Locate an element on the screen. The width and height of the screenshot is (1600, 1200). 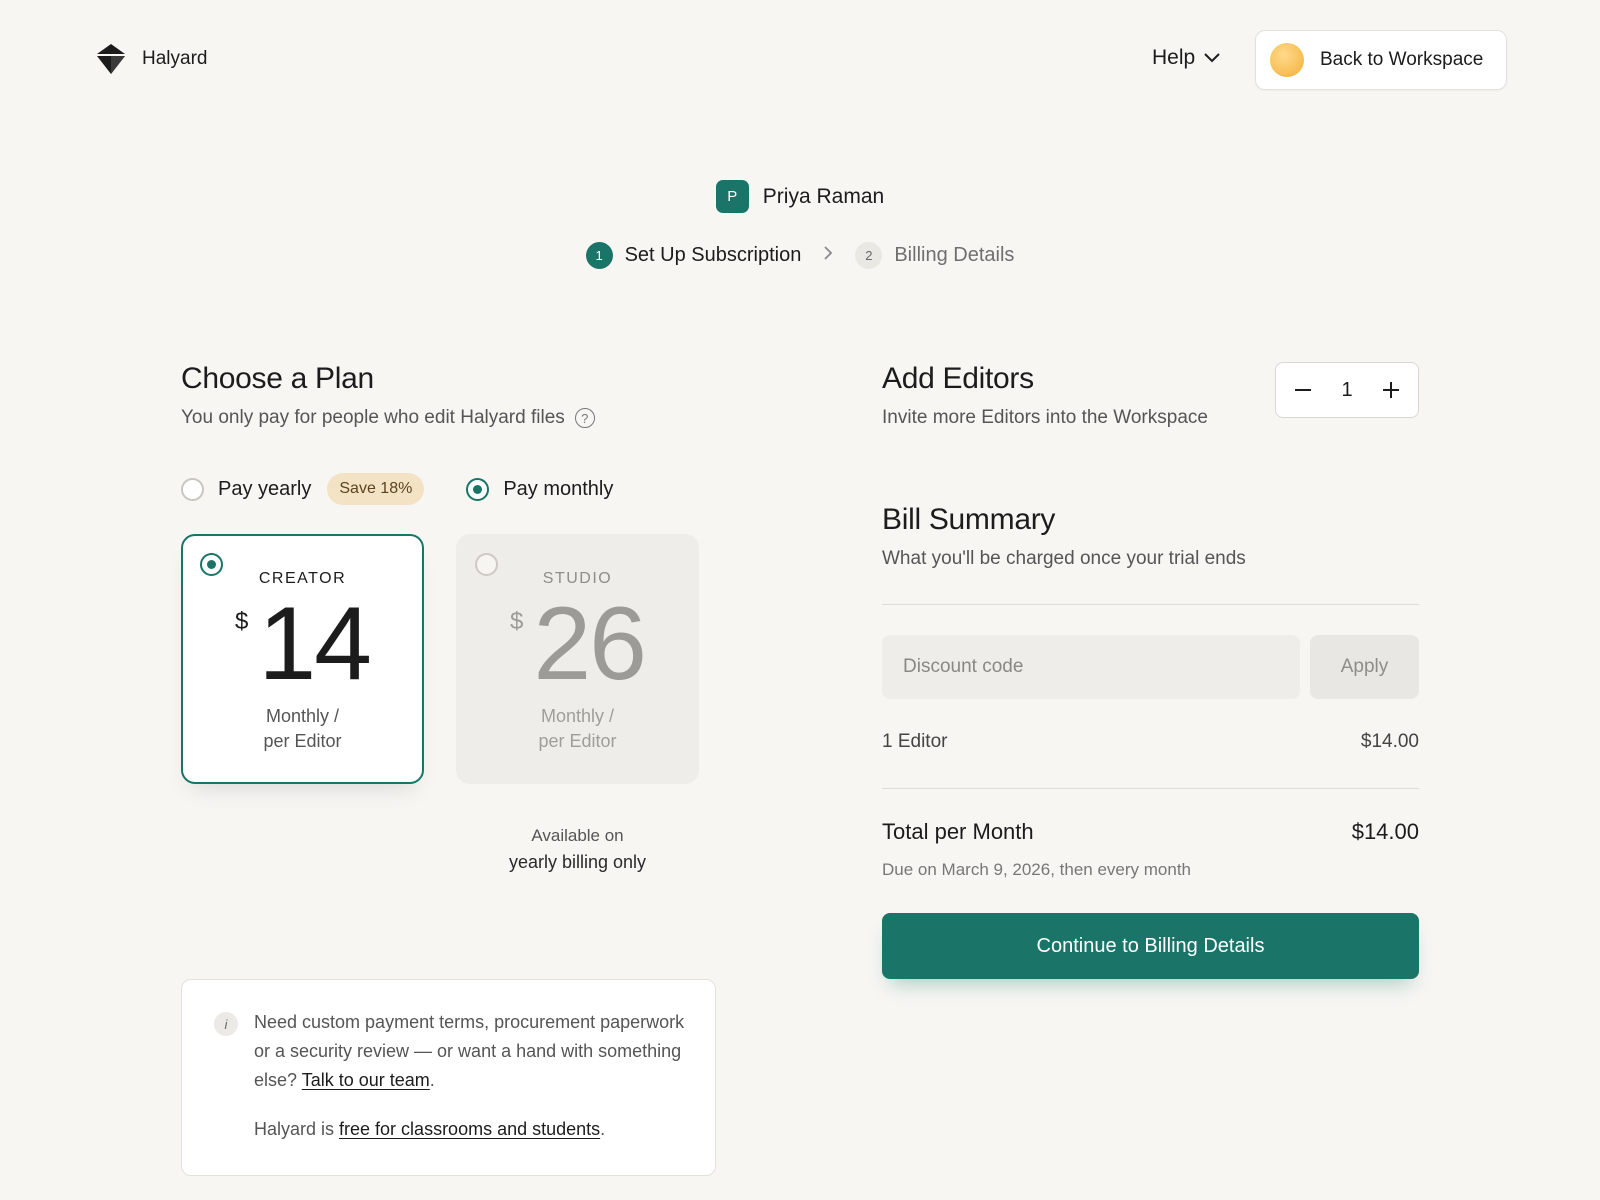
bill-total: Total per Month $14.00 is located at coordinates (1150, 832).